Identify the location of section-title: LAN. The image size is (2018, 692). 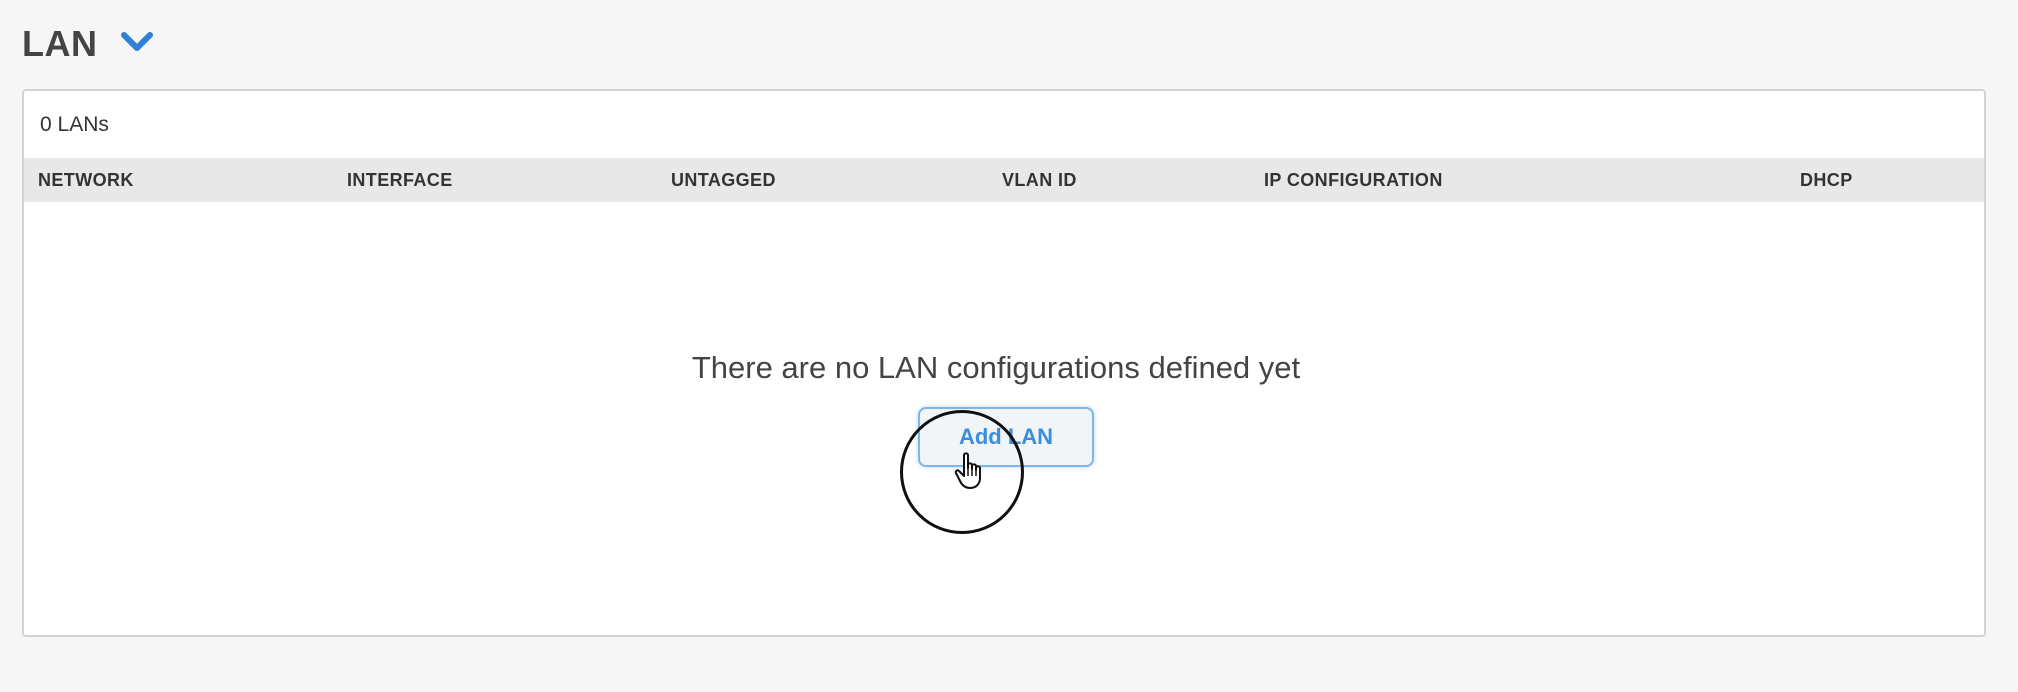
(60, 43).